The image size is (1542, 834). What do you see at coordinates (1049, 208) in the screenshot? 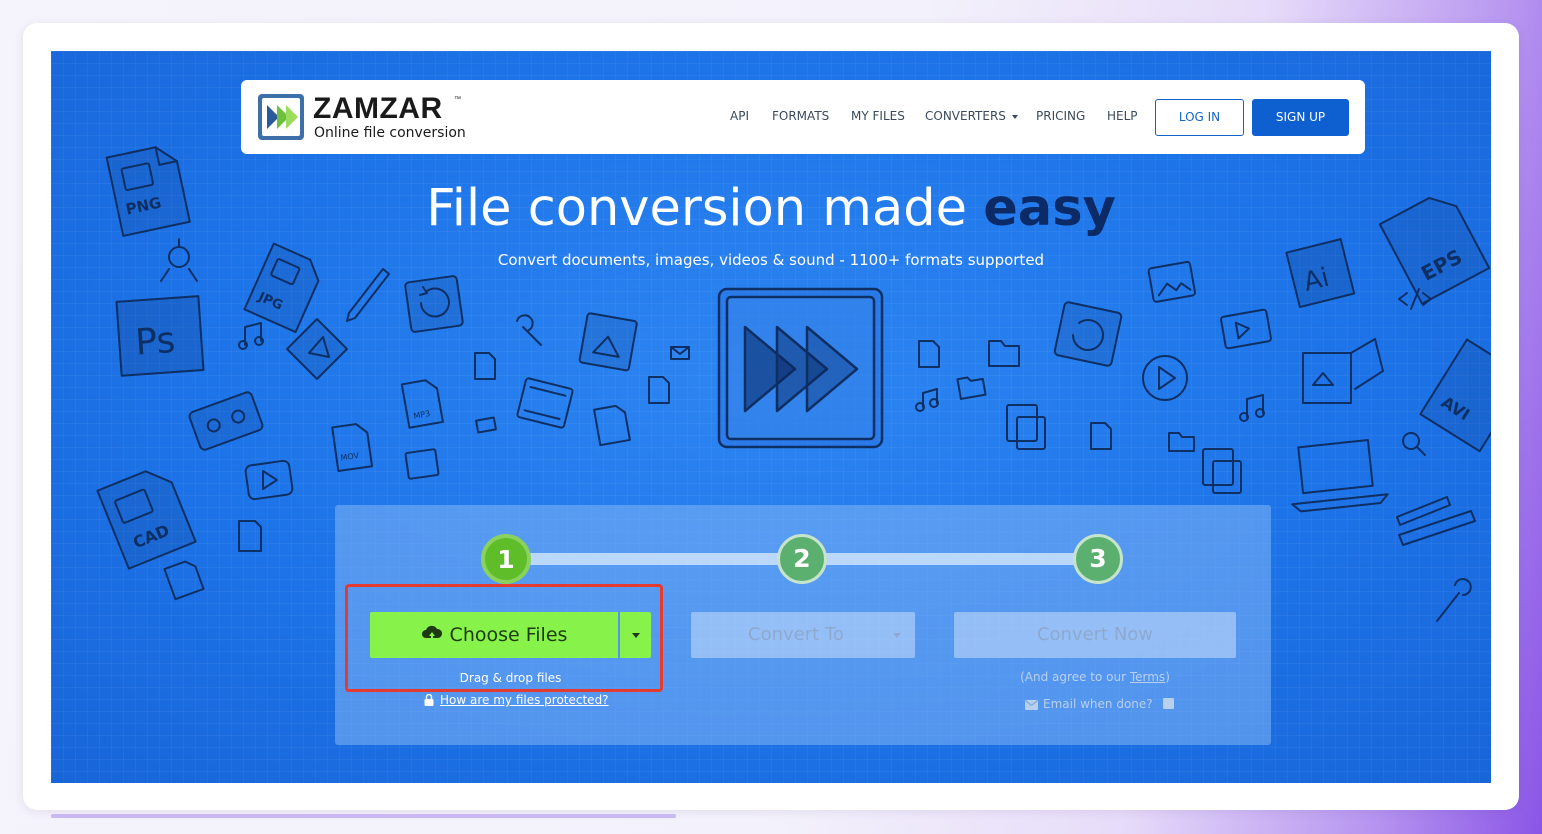
I see `hero-title-emphasis: easy` at bounding box center [1049, 208].